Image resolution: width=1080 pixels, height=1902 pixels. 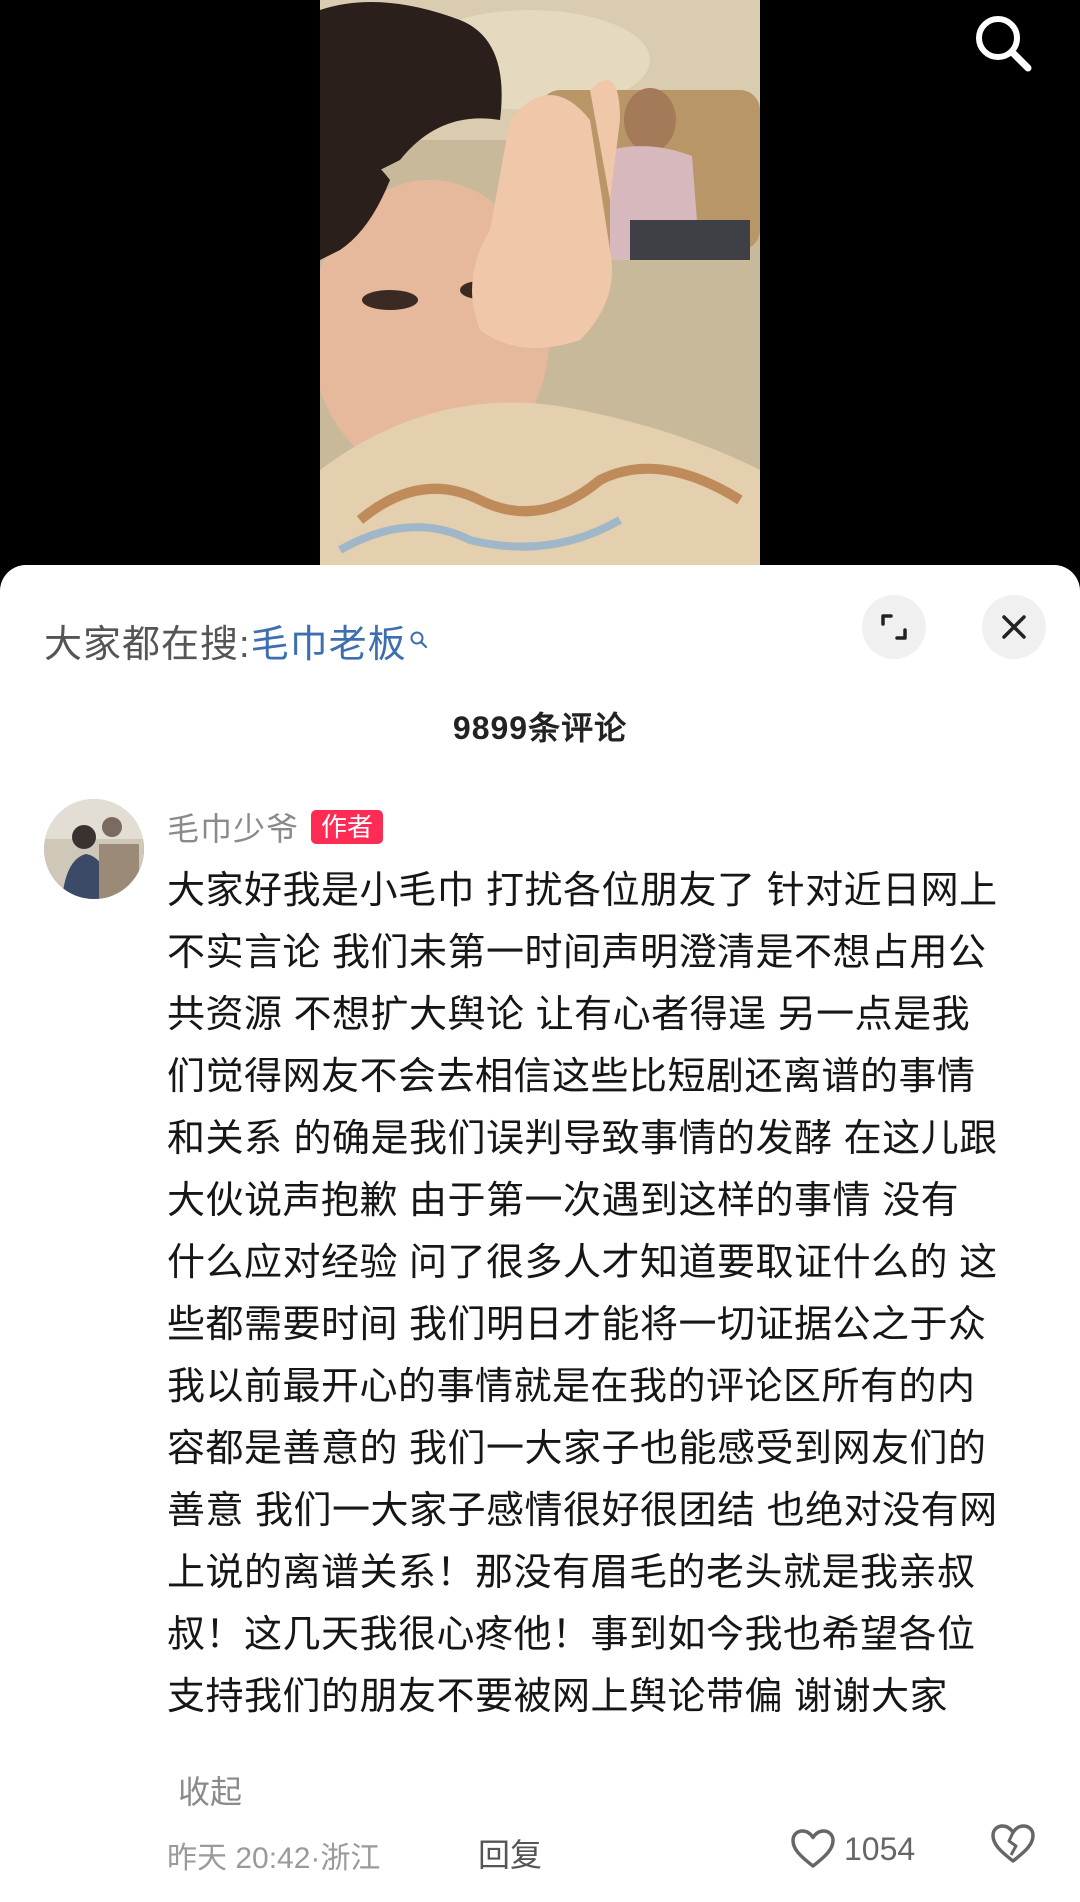 I want to click on search-button, so click(x=1003, y=43).